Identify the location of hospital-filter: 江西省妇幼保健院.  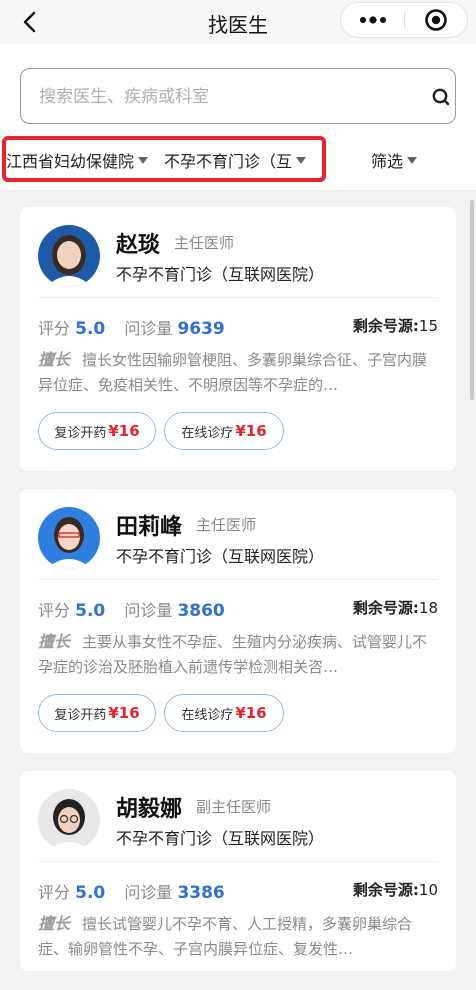
(77, 160).